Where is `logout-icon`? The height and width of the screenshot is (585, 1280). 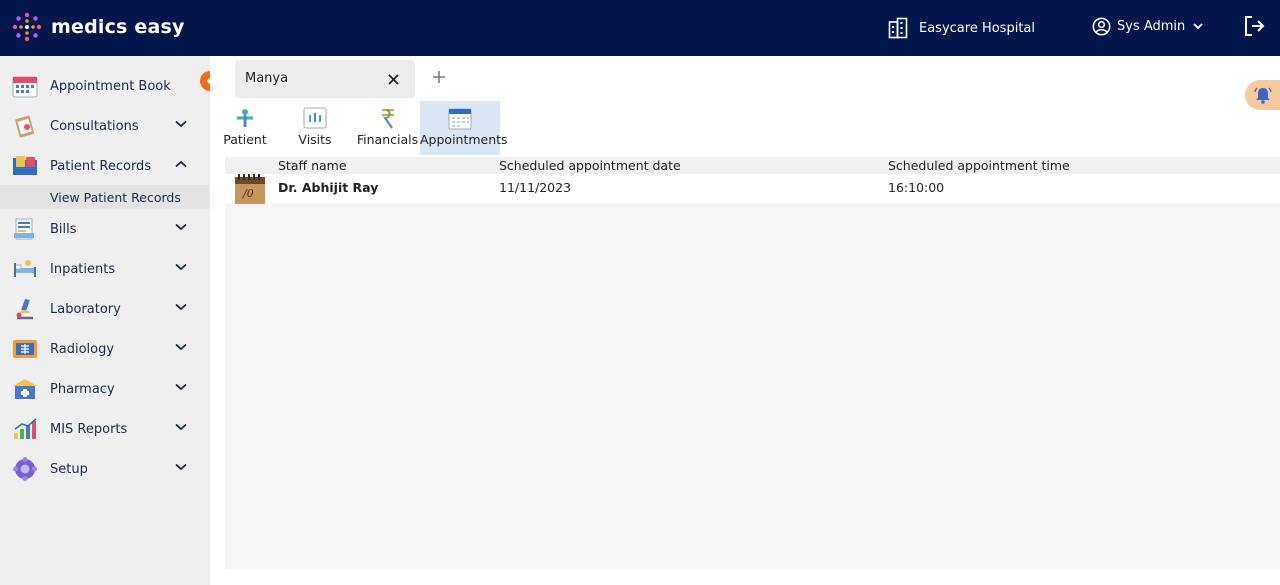
logout-icon is located at coordinates (1255, 26).